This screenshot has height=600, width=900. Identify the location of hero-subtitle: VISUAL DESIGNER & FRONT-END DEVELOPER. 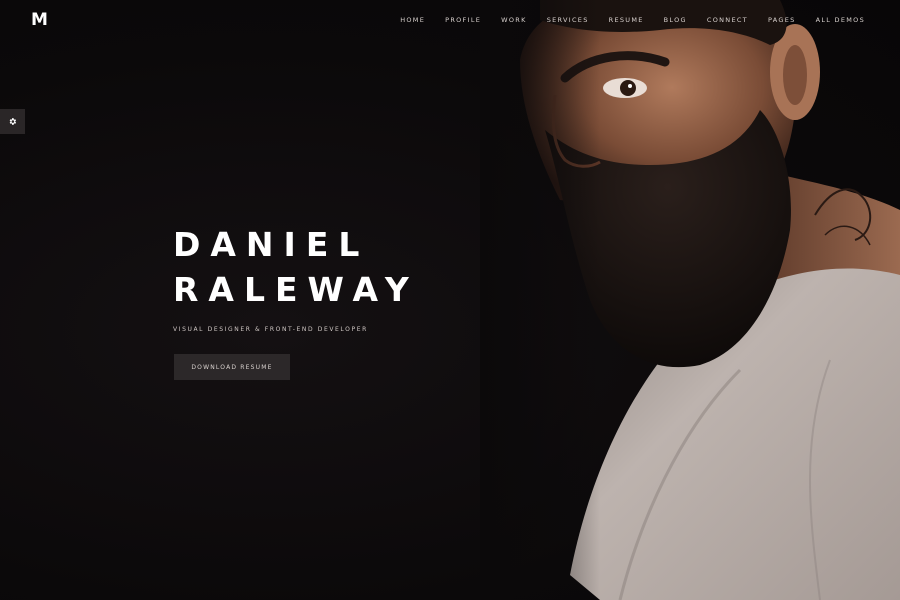
(270, 329).